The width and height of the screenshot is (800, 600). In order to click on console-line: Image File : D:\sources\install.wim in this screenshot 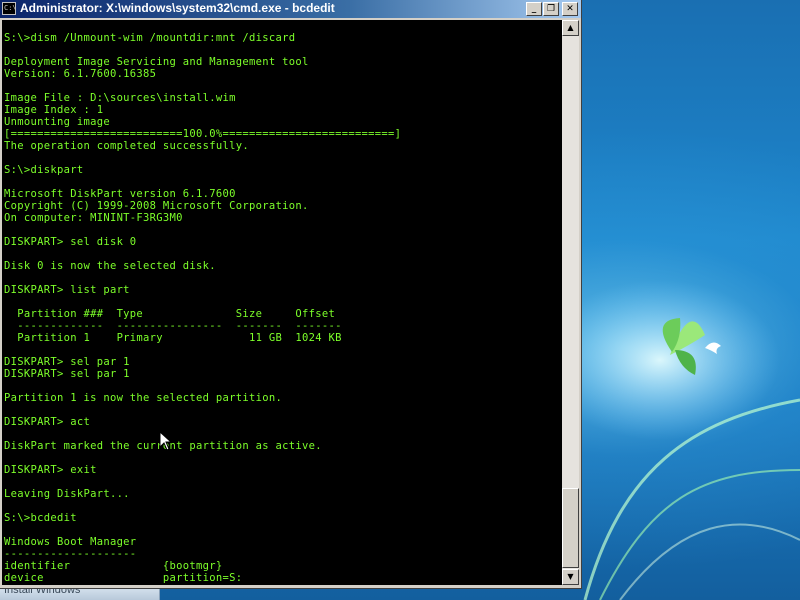, I will do `click(120, 98)`.